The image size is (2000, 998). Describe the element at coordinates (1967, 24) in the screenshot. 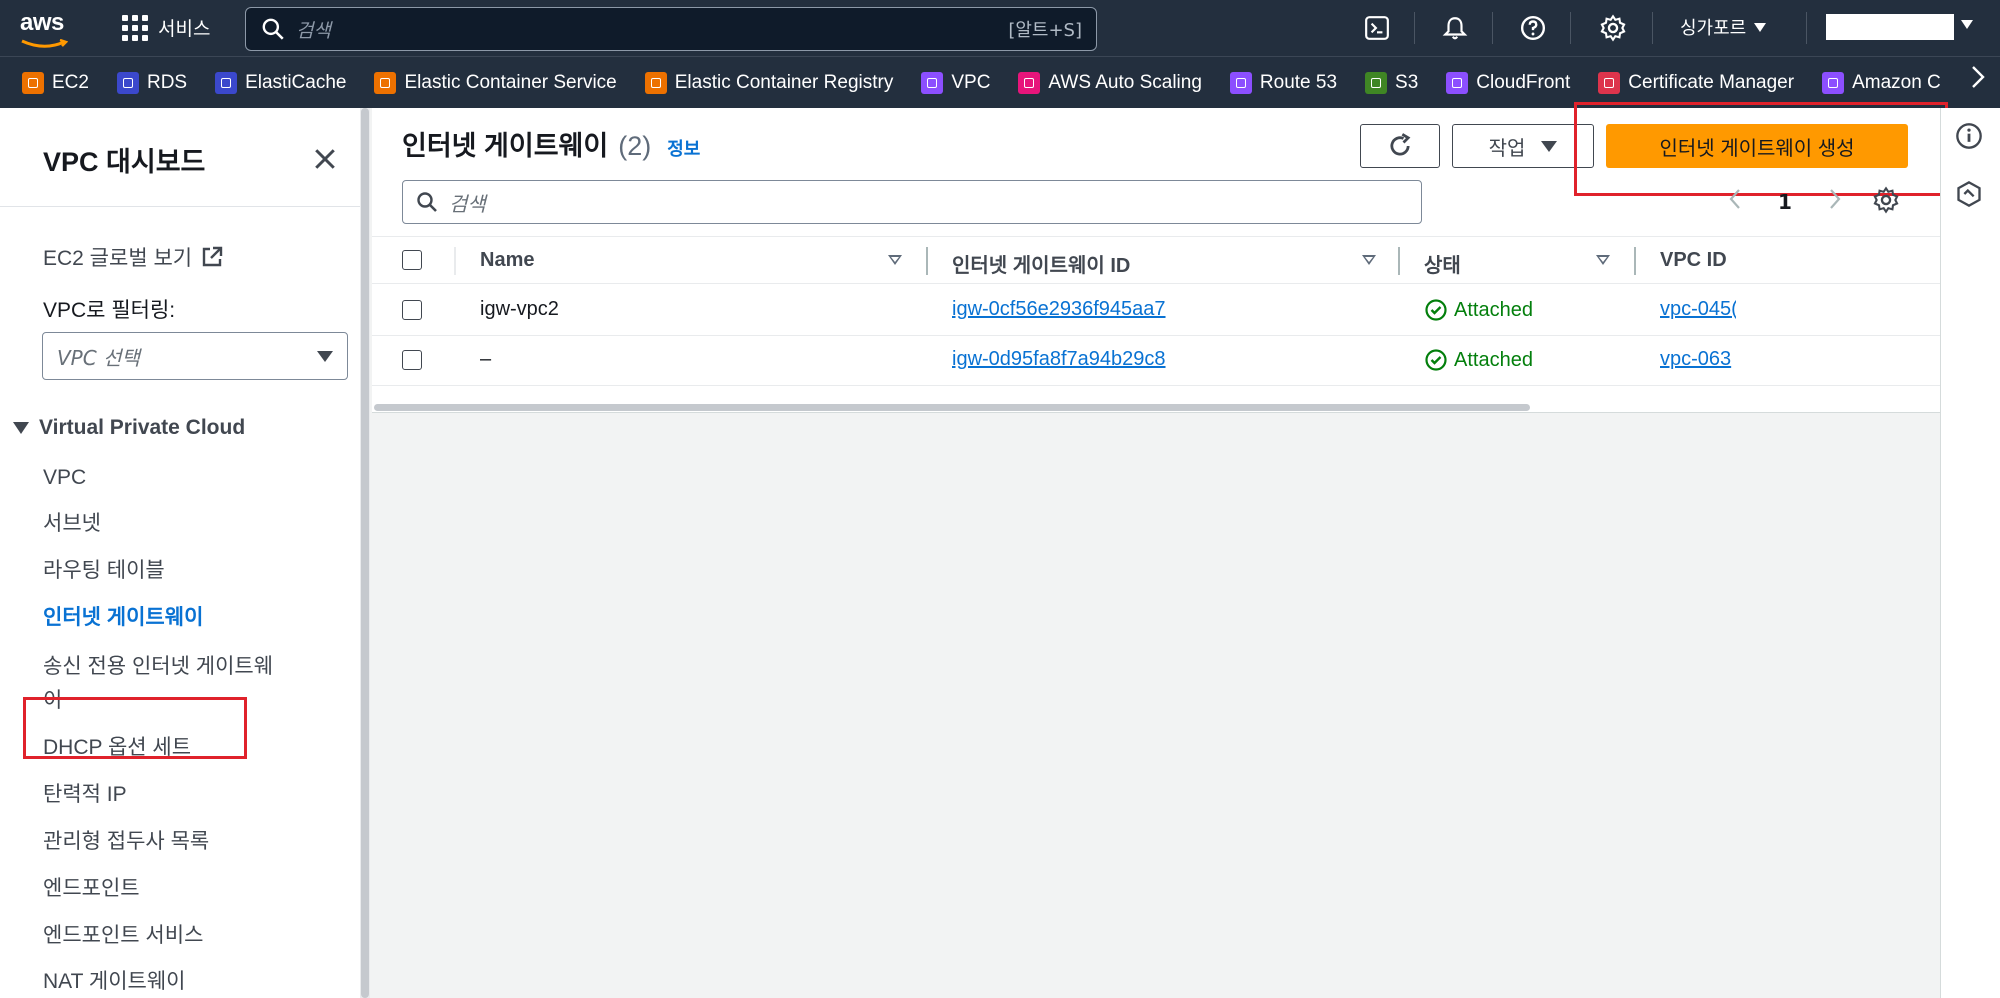

I see `account-caret-icon` at that location.